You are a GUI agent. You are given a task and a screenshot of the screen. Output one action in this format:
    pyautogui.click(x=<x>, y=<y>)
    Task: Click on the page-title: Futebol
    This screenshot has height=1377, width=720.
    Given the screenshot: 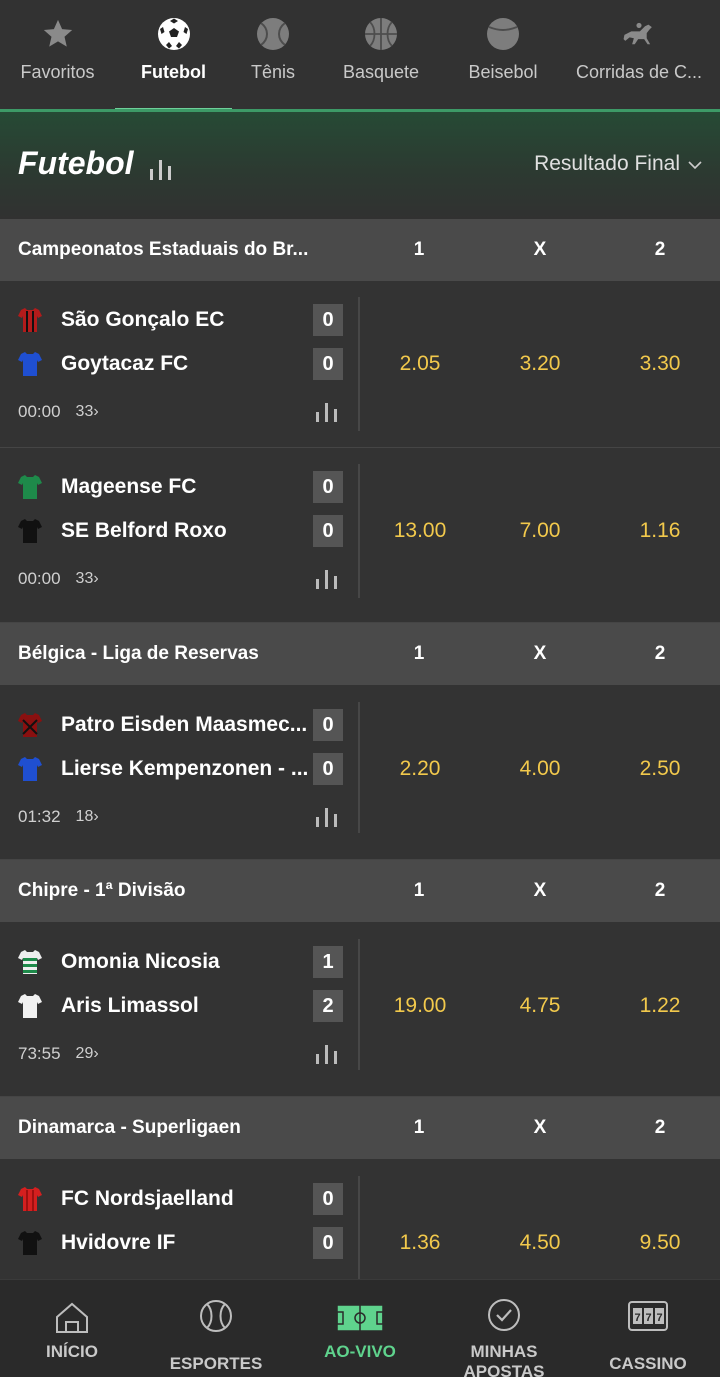 What is the action you would take?
    pyautogui.click(x=76, y=163)
    